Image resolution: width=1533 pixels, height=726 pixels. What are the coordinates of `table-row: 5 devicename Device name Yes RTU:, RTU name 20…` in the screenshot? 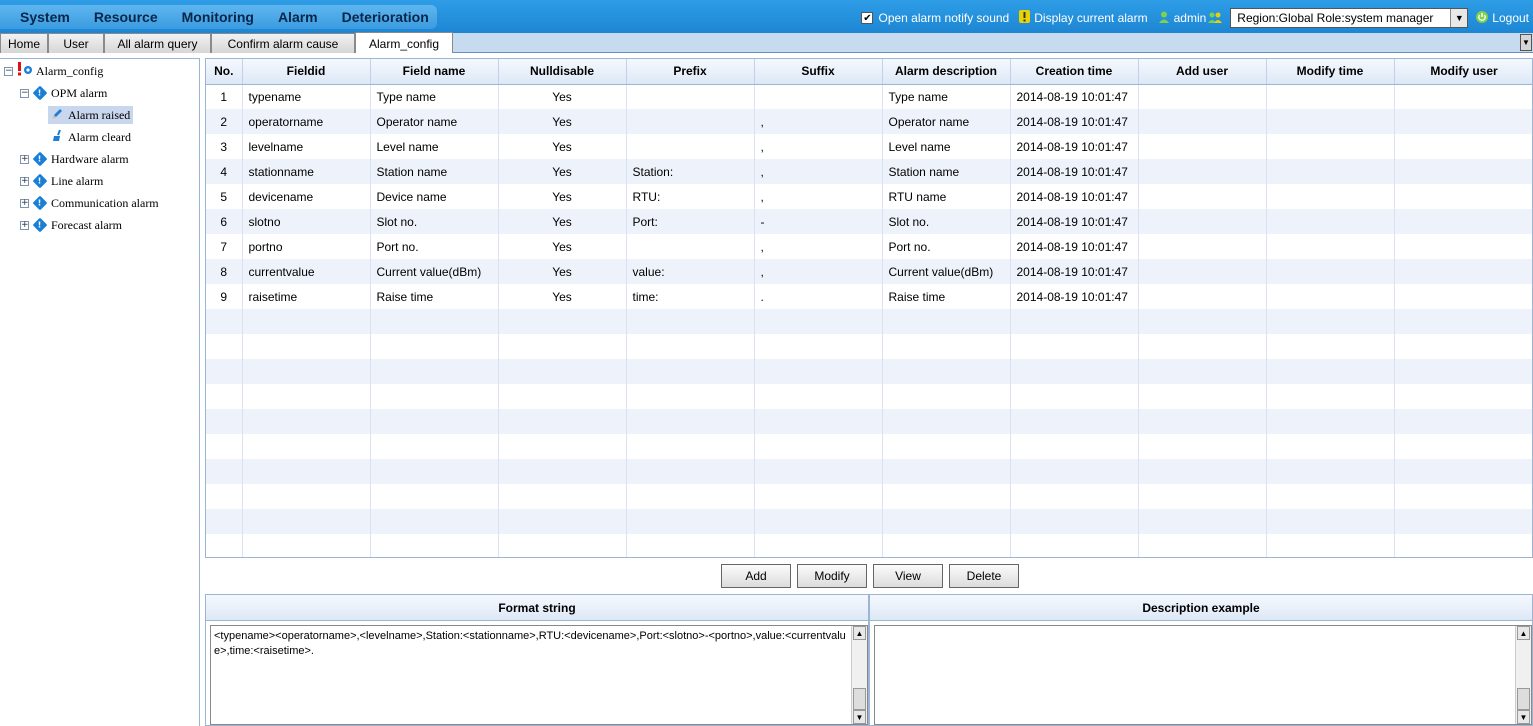 It's located at (869, 196).